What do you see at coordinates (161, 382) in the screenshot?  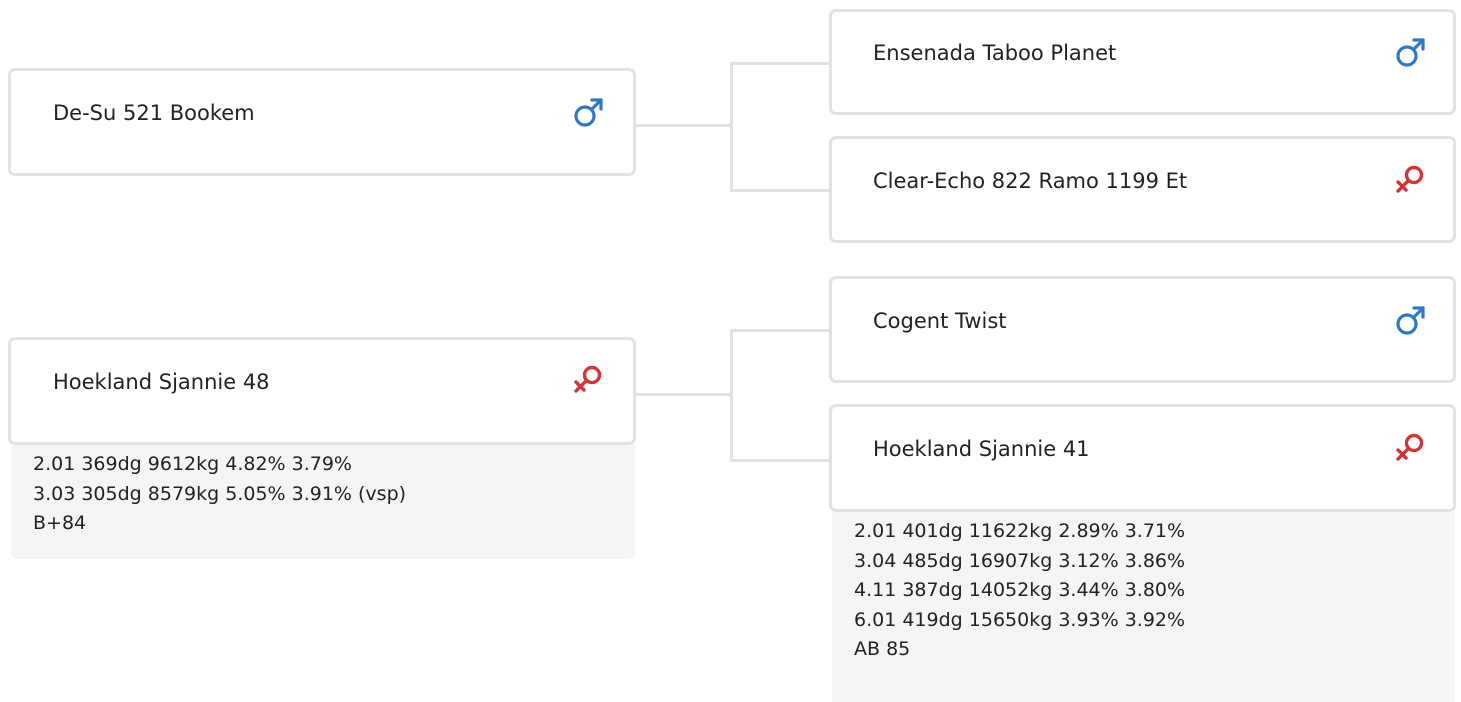 I see `animal-name: Hoekland Sjannie 48` at bounding box center [161, 382].